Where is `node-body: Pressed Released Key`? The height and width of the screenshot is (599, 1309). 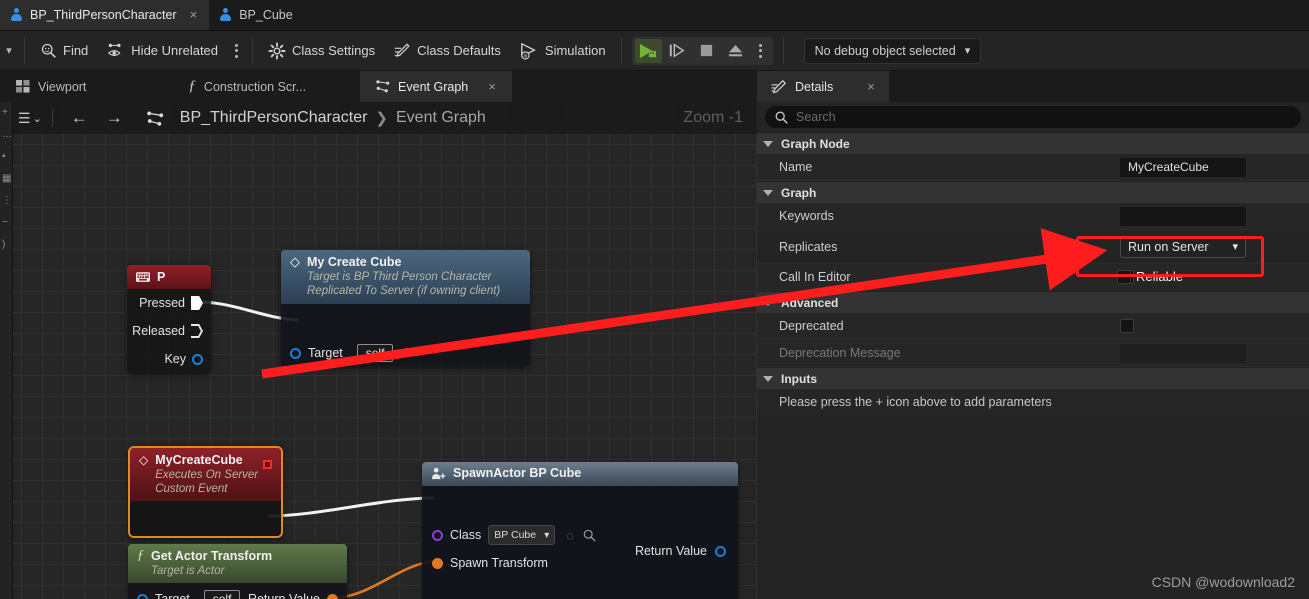
node-body: Pressed Released Key is located at coordinates (169, 331).